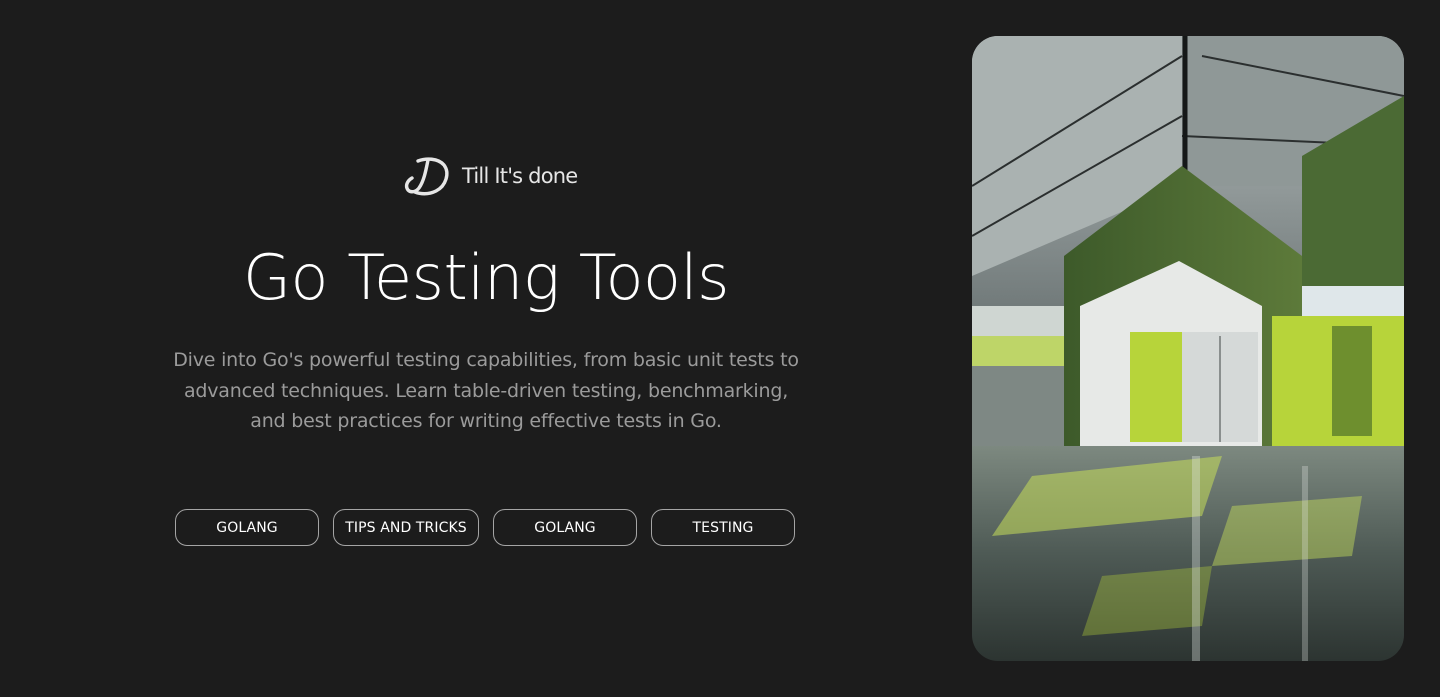  What do you see at coordinates (485, 527) in the screenshot?
I see `tag-list: GOLANG TIPS AND TRICKS GOLANG TESTING` at bounding box center [485, 527].